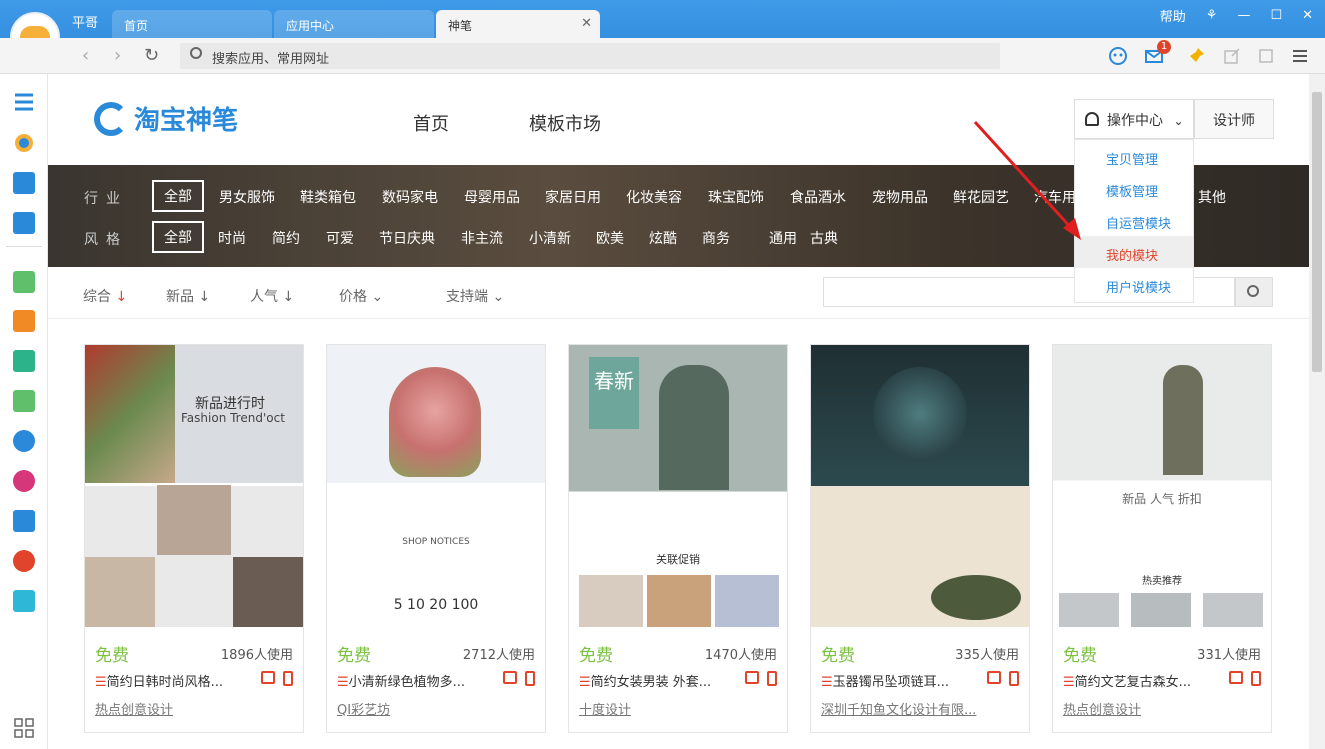 The height and width of the screenshot is (749, 1325). What do you see at coordinates (1162, 486) in the screenshot?
I see `template-thumbnail: 新品 人气 折扣 热卖推荐` at bounding box center [1162, 486].